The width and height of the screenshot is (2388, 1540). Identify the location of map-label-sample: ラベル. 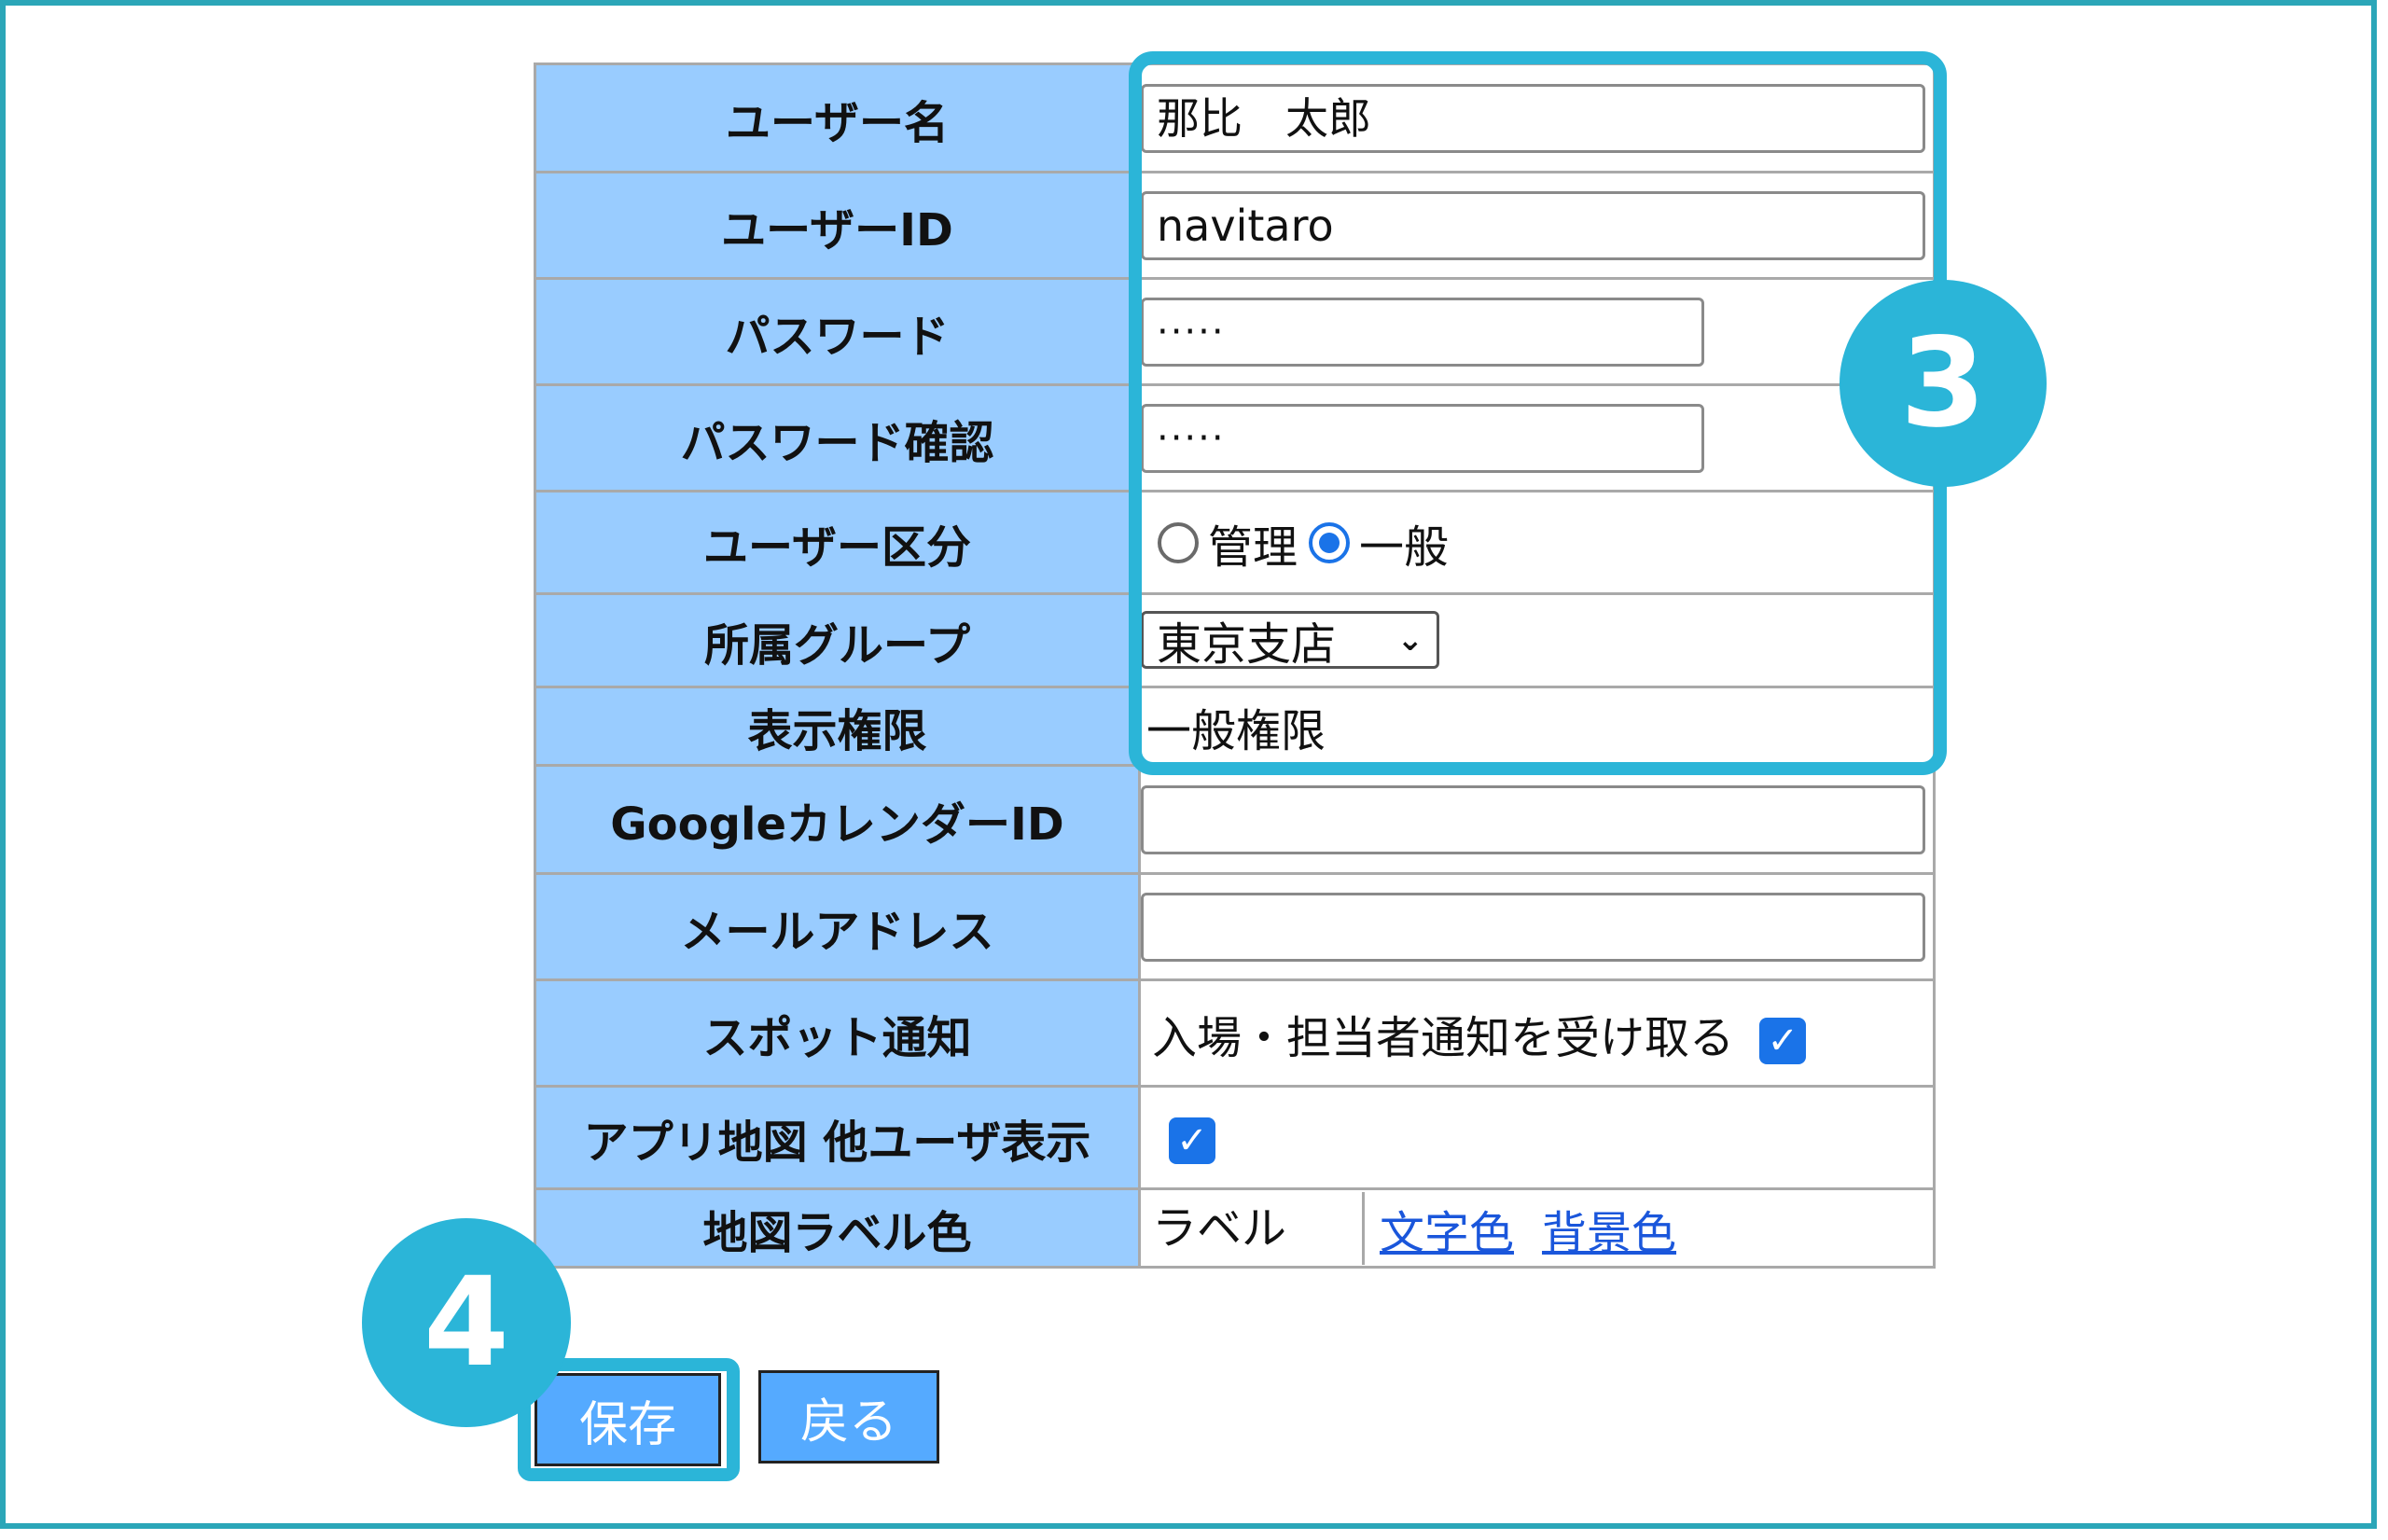
(1253, 1228).